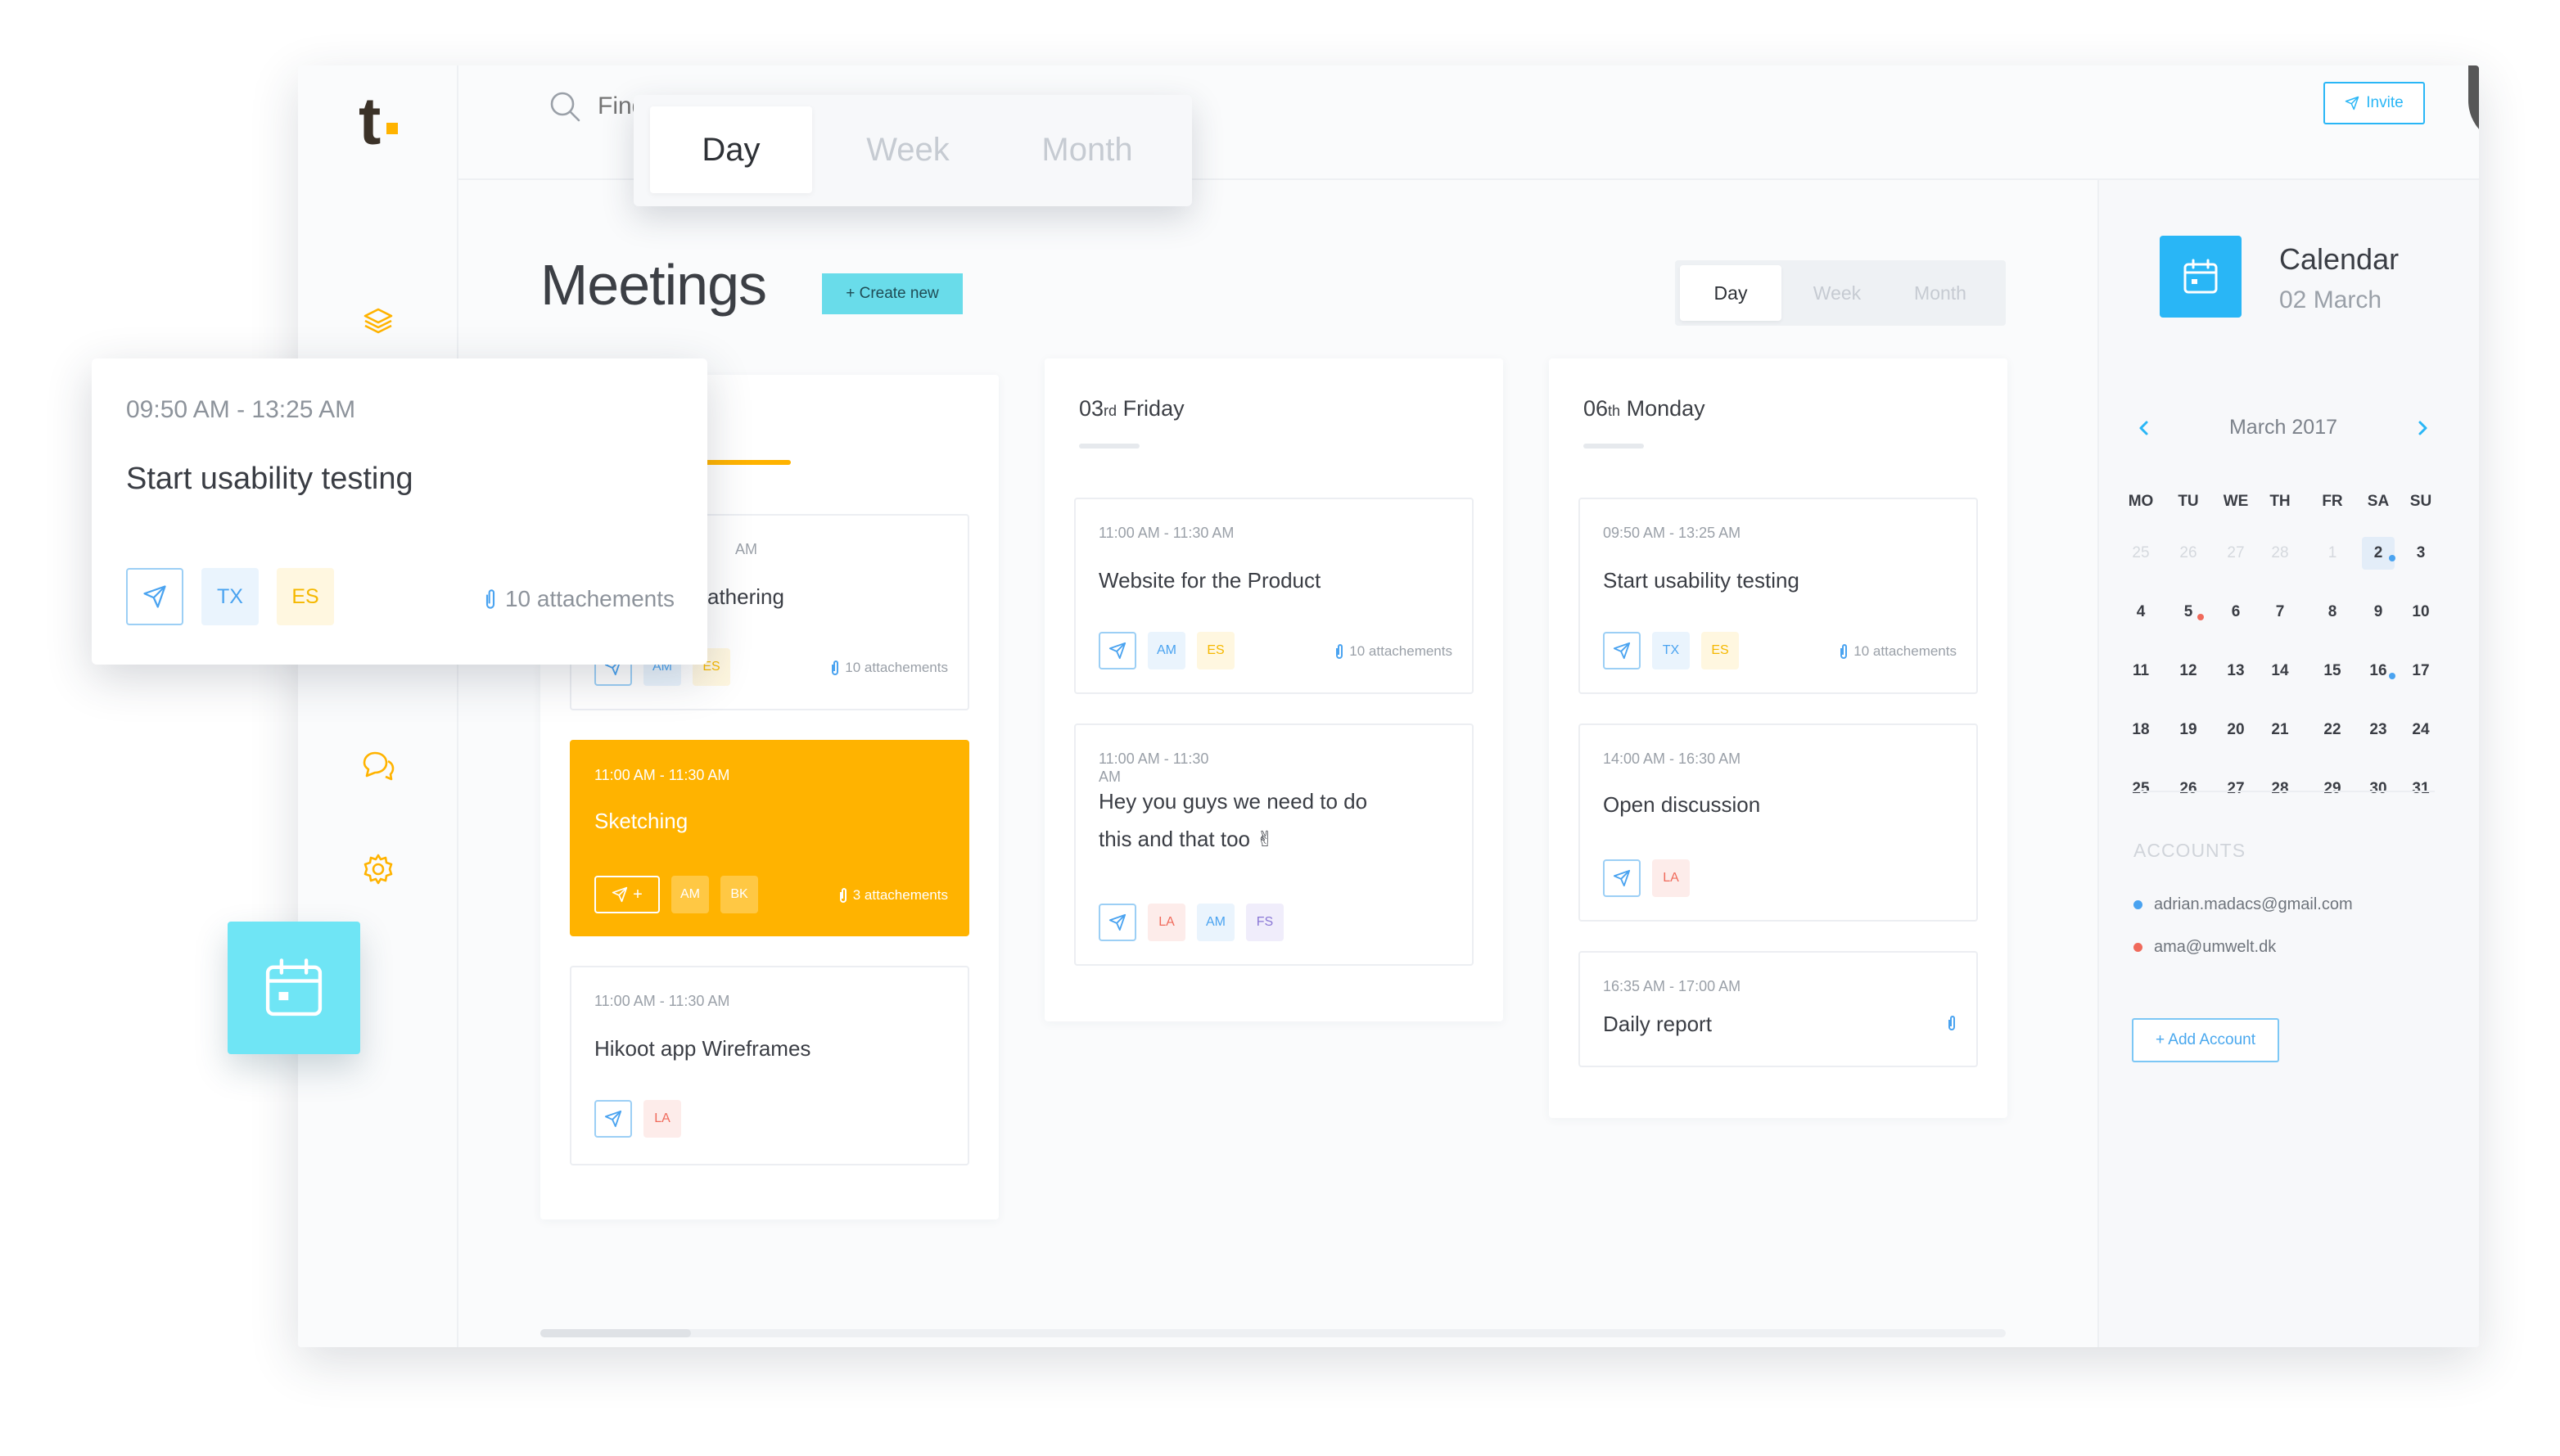 The height and width of the screenshot is (1456, 2560). Describe the element at coordinates (2420, 612) in the screenshot. I see `calendar-day: 10` at that location.